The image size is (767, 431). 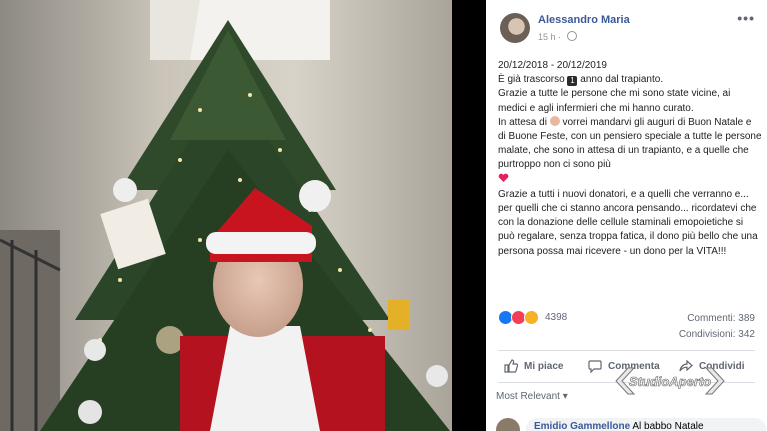 What do you see at coordinates (595, 366) in the screenshot?
I see `comment-icon` at bounding box center [595, 366].